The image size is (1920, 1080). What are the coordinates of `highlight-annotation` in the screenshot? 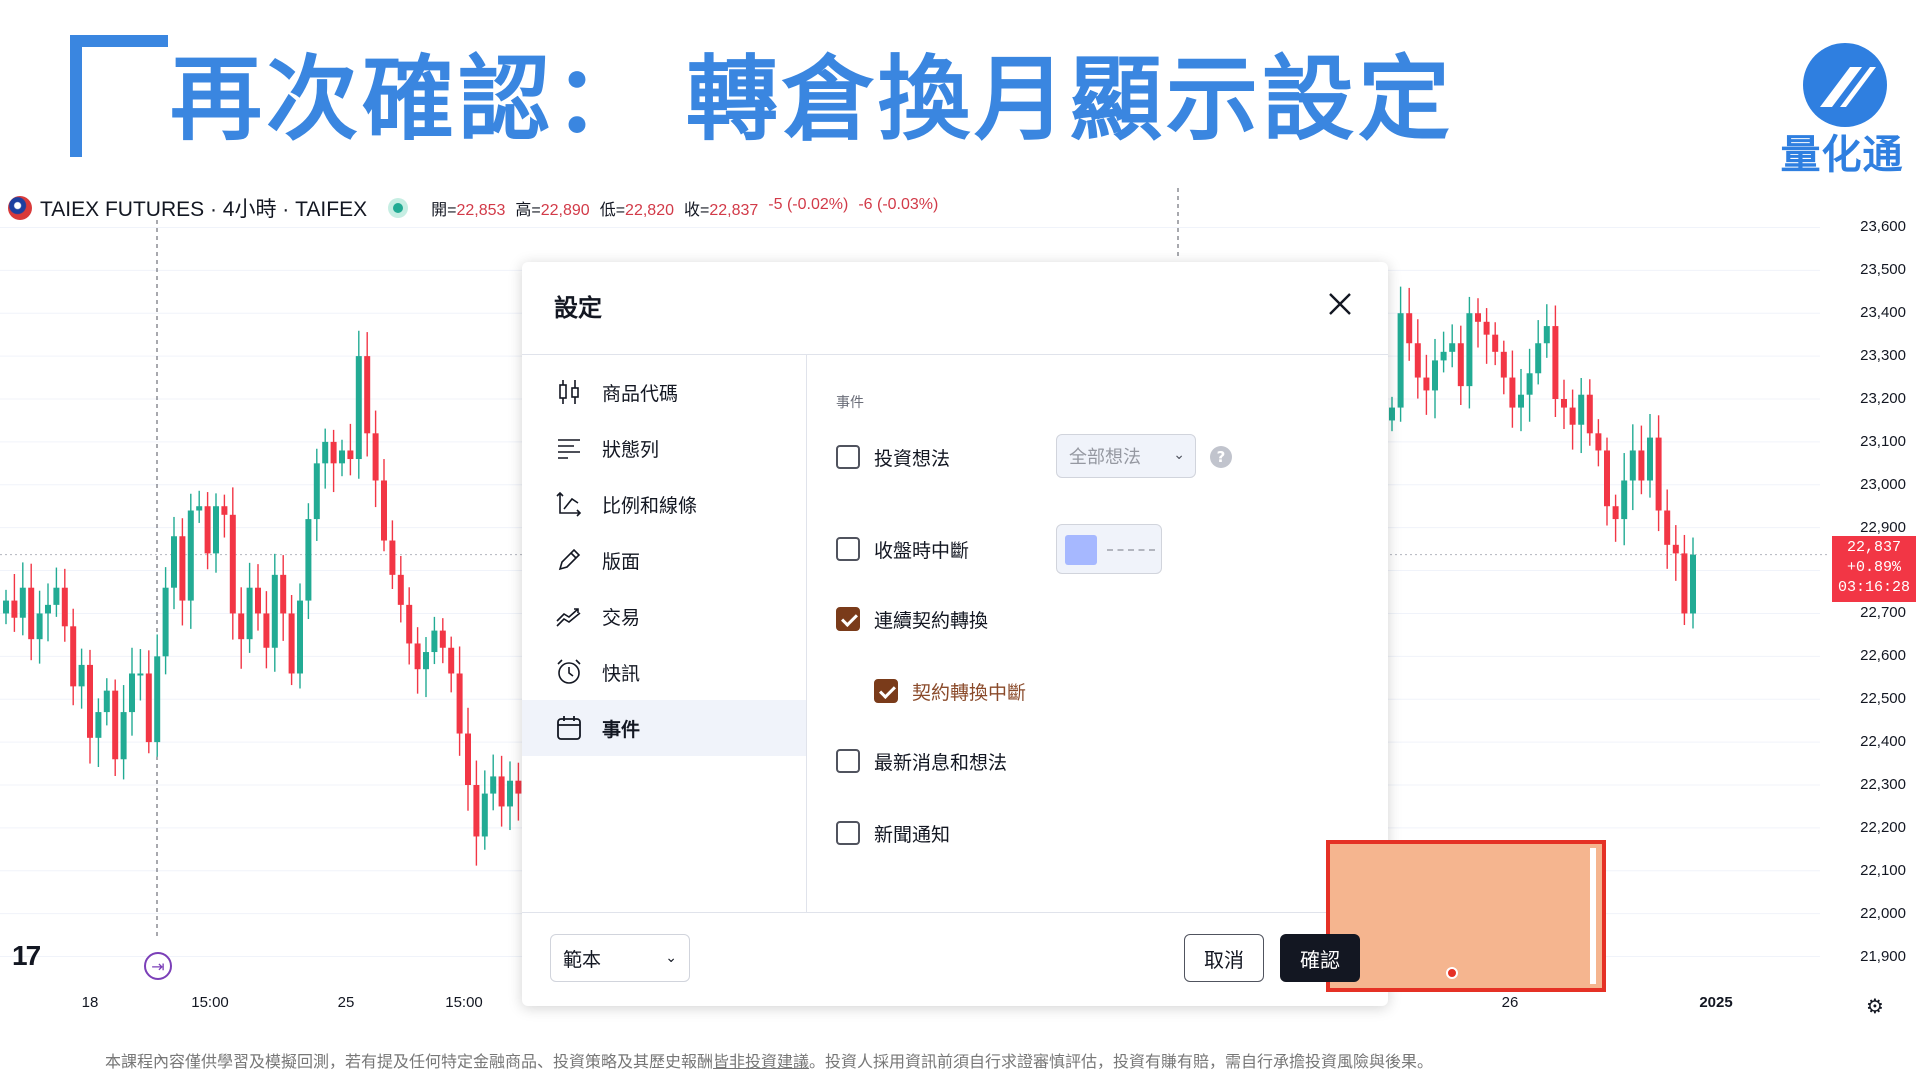 It's located at (1466, 916).